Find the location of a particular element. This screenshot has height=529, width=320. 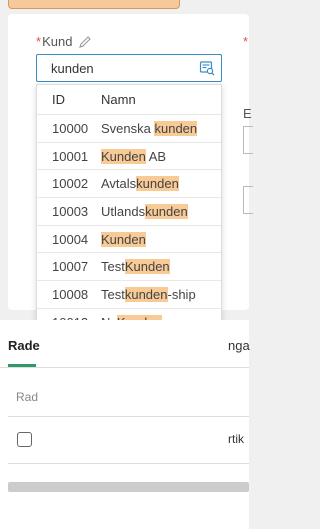

item-name-prefix: Svenska is located at coordinates (128, 128).